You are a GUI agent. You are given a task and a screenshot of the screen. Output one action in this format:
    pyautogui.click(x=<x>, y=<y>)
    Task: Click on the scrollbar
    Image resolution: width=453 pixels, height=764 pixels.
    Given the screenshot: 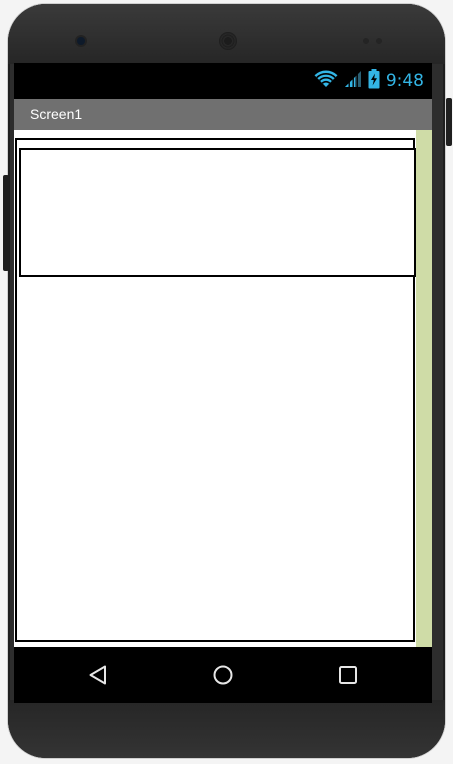 What is the action you would take?
    pyautogui.click(x=424, y=388)
    